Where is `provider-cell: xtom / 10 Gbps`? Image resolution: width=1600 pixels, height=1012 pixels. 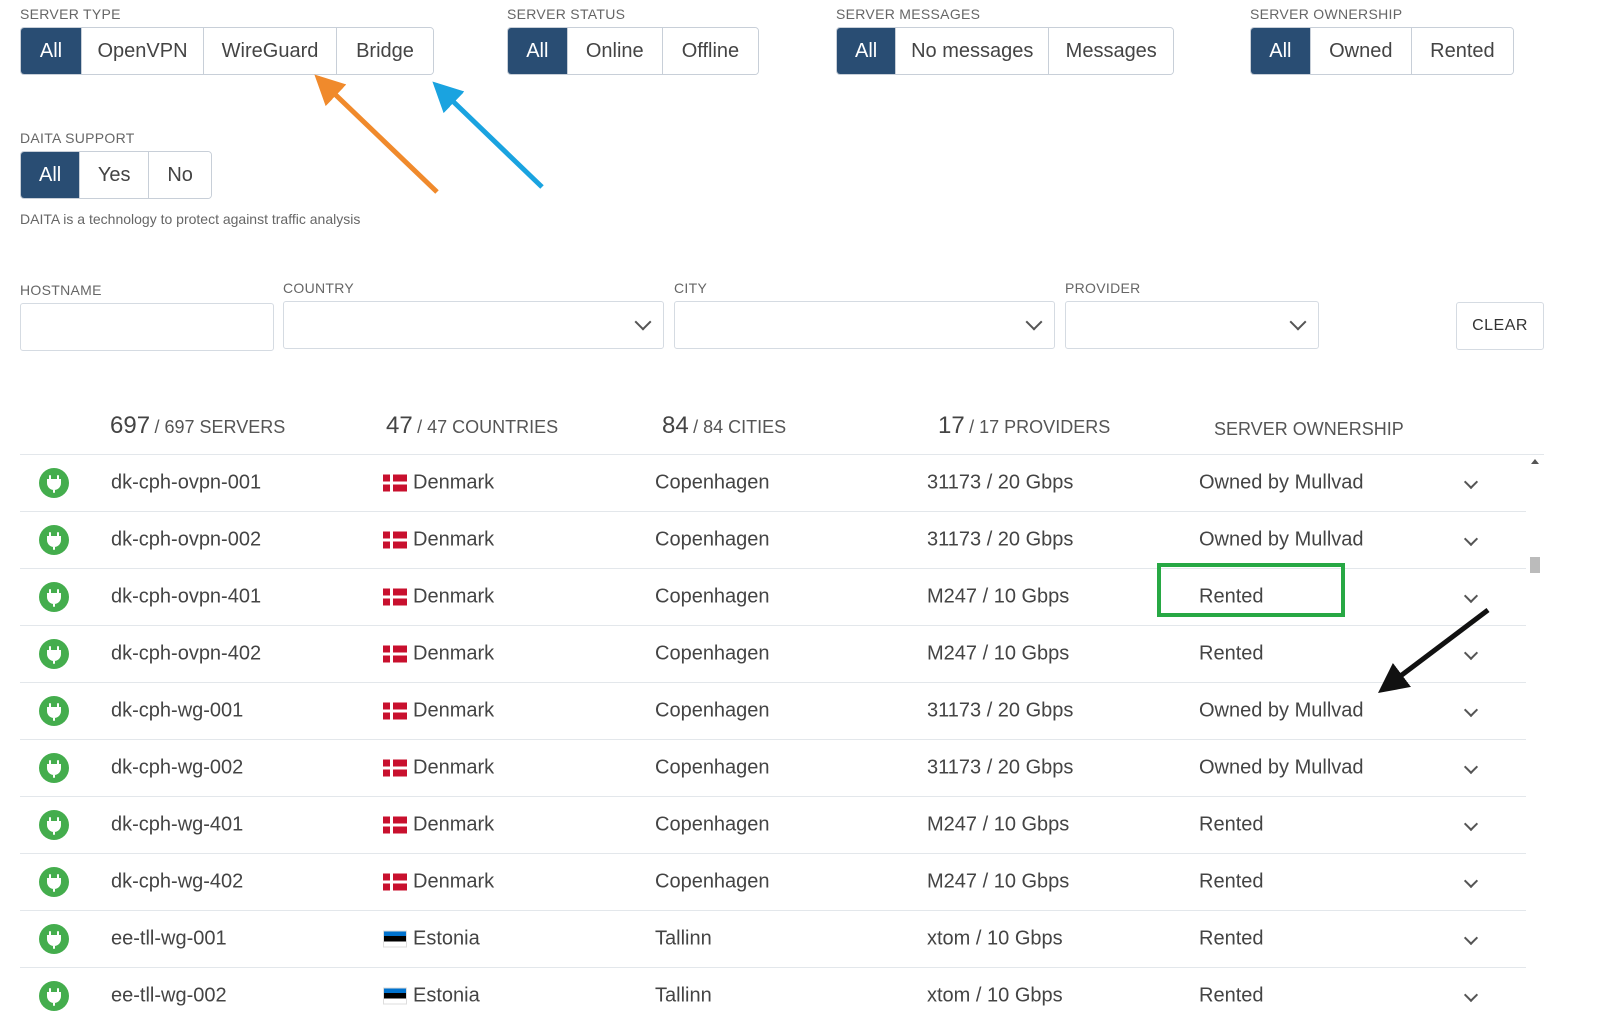 provider-cell: xtom / 10 Gbps is located at coordinates (995, 938).